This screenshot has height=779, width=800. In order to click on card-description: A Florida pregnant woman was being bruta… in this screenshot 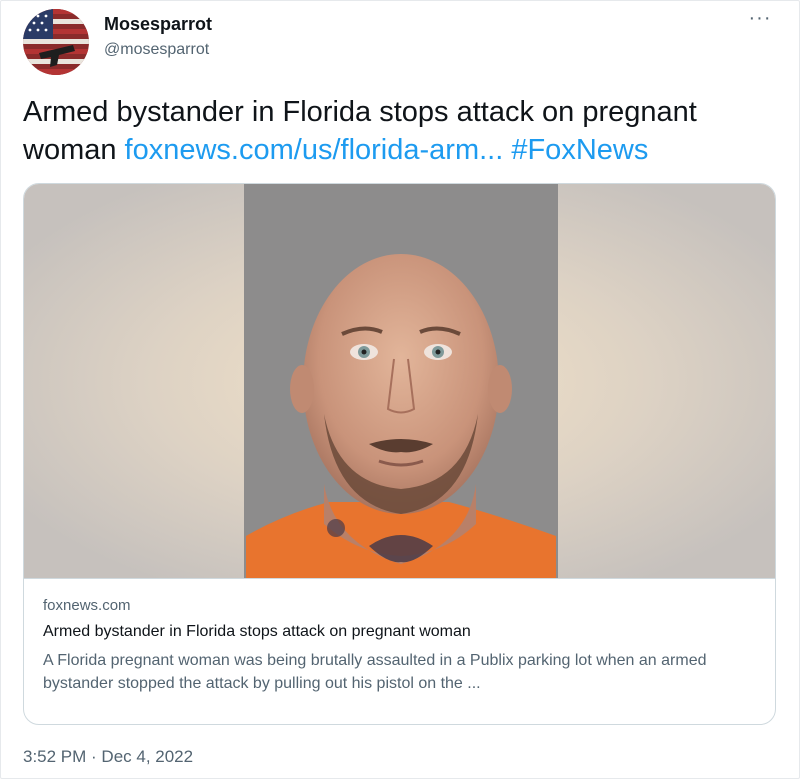, I will do `click(375, 672)`.